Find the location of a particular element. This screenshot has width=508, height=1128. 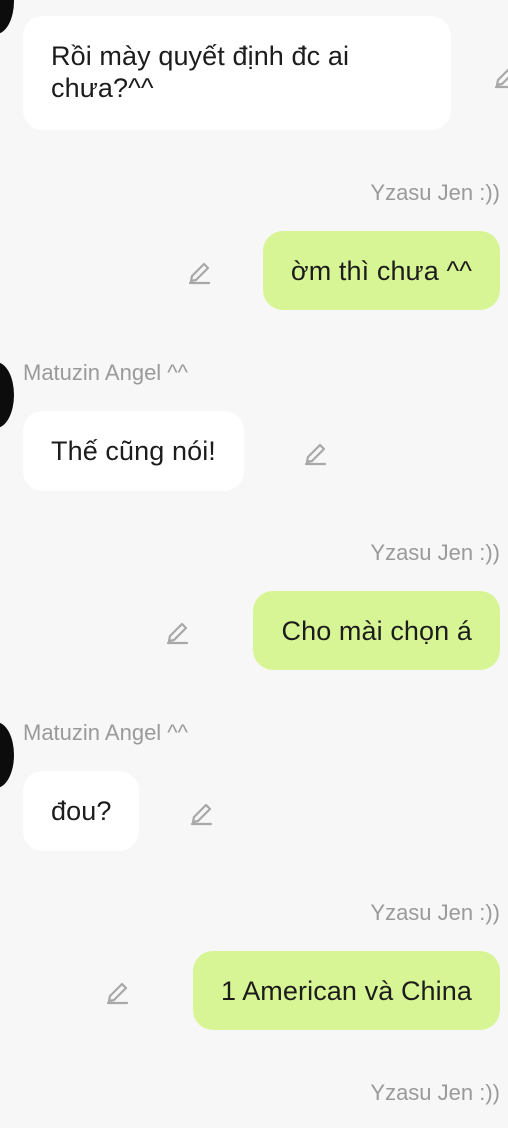

received-message-bubble: Thế cũng nói! is located at coordinates (133, 451).